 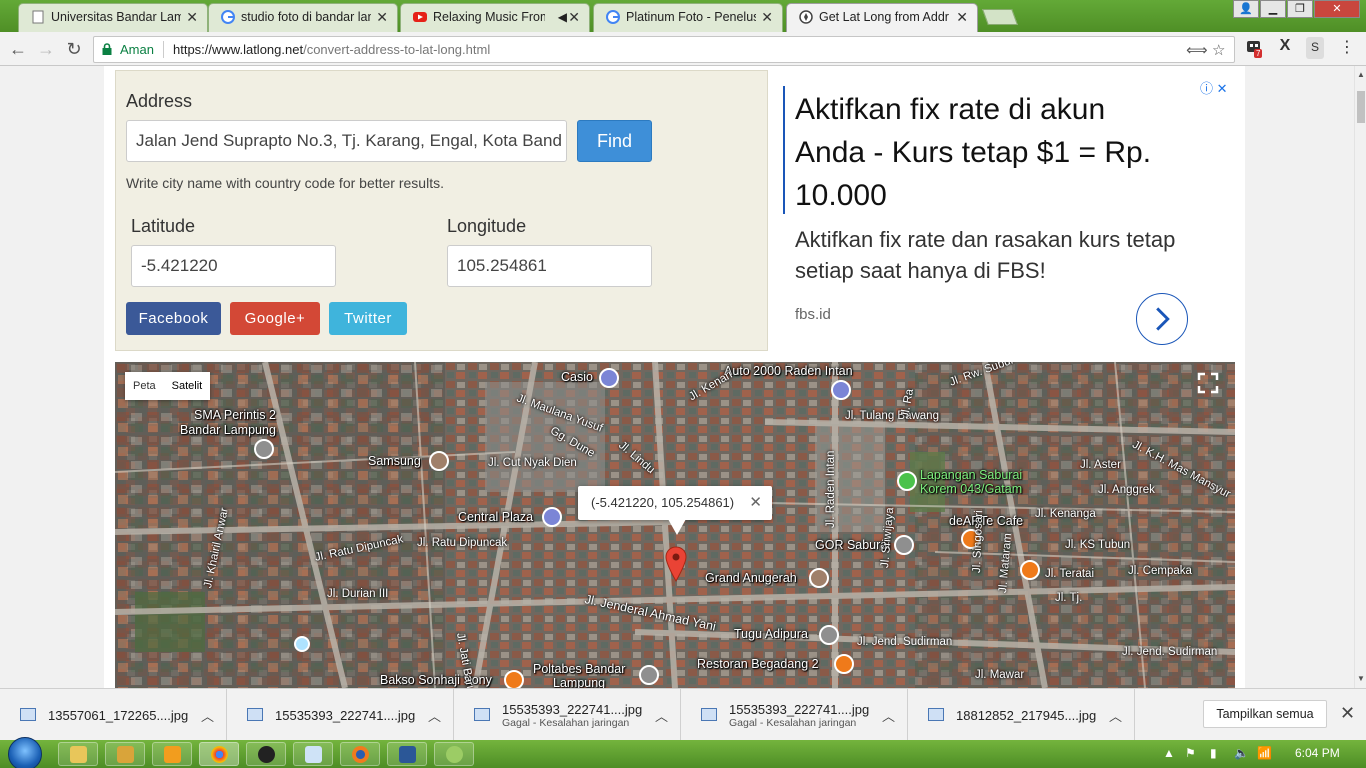 I want to click on image-file-icon, so click(x=255, y=714).